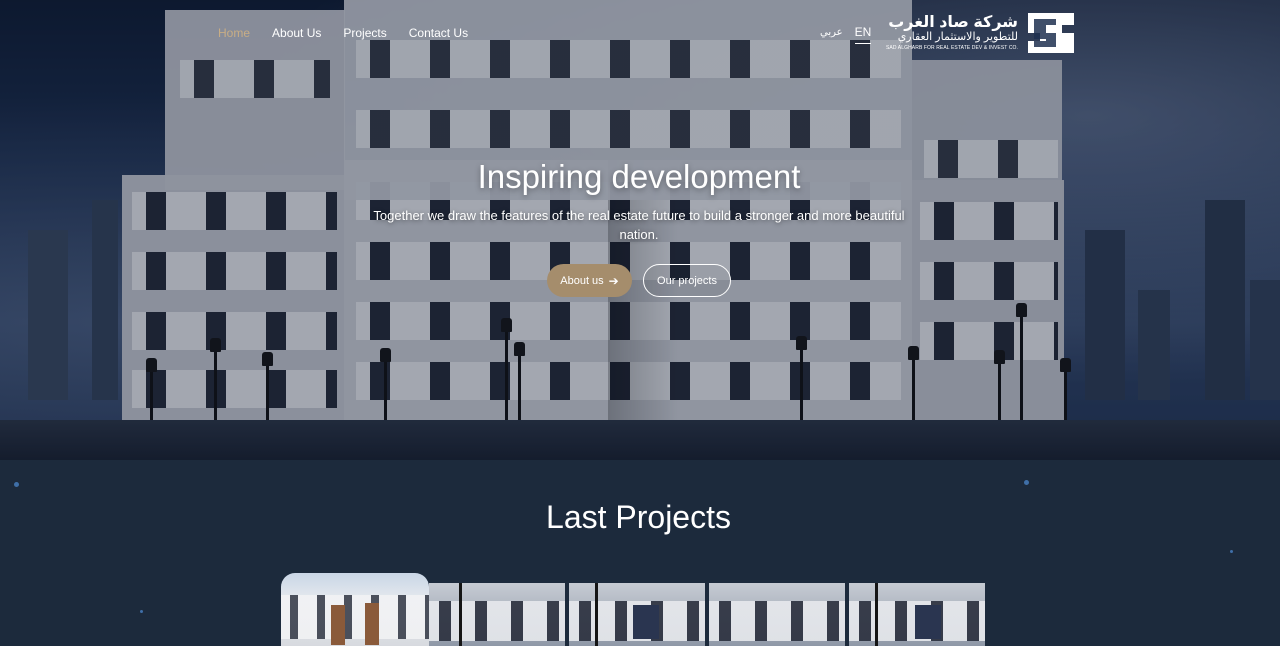  What do you see at coordinates (438, 33) in the screenshot?
I see `nav-contact-us: Contact Us` at bounding box center [438, 33].